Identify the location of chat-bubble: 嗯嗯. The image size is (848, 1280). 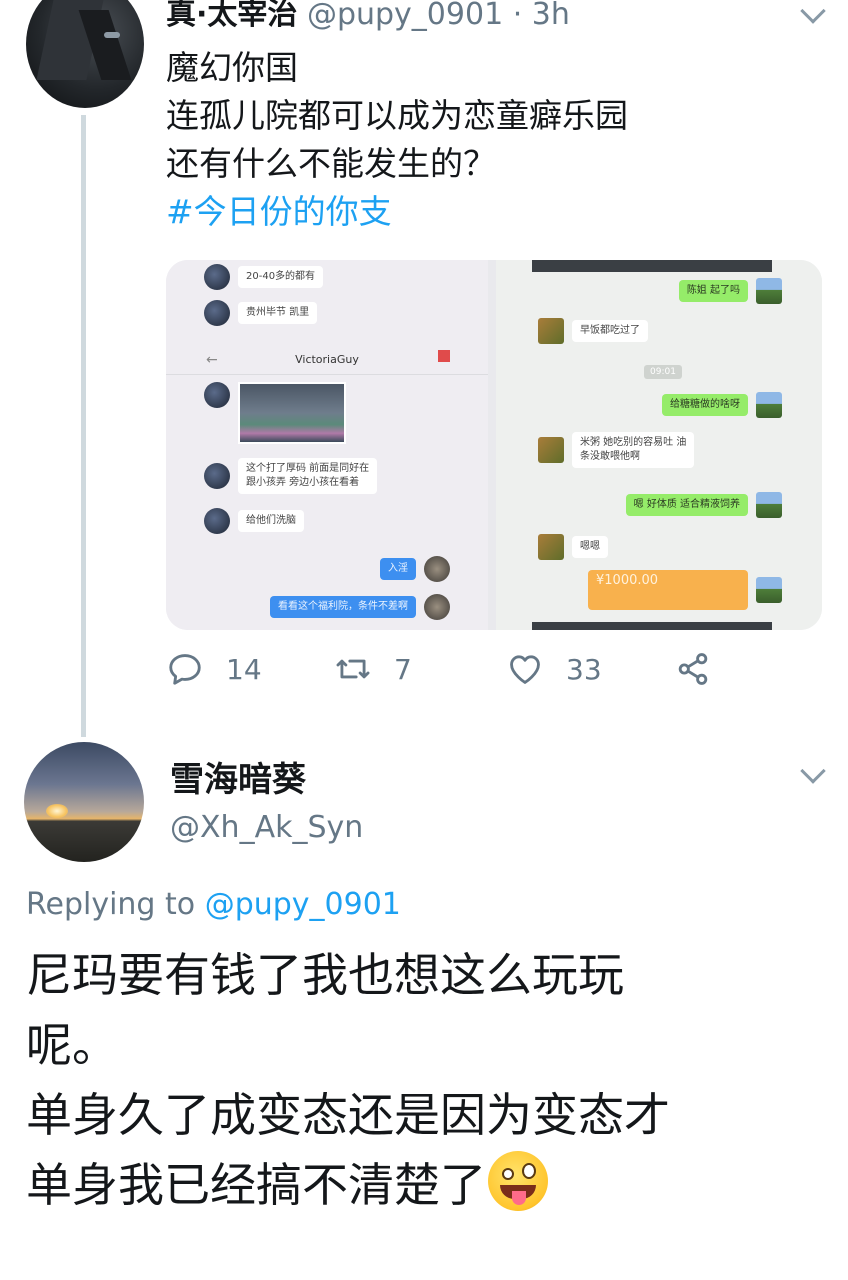
(590, 547).